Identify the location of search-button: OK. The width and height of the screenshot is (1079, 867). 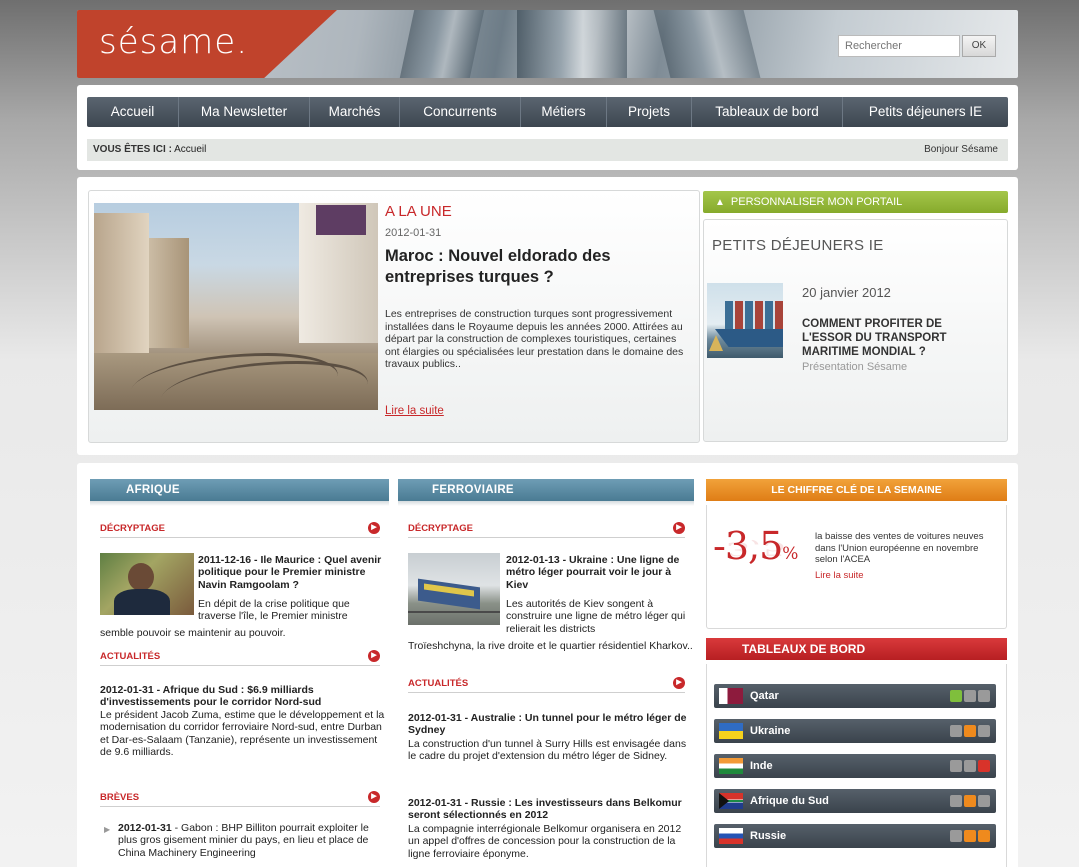
(979, 46).